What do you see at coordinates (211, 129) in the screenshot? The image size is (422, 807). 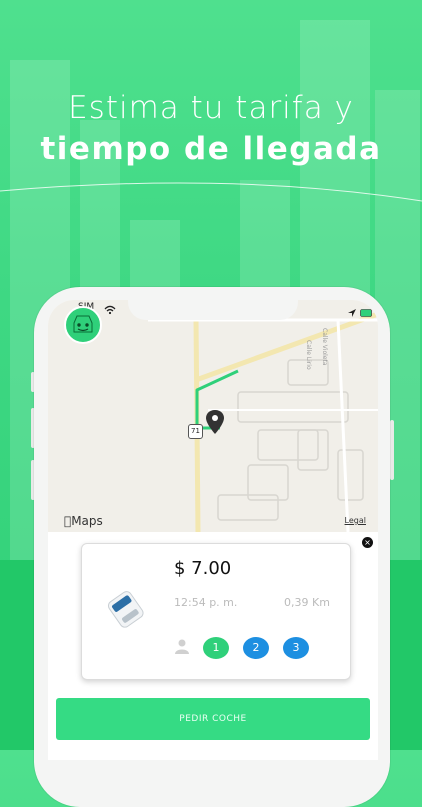 I see `headline: Estima tu tarifa y tiempo de llegada` at bounding box center [211, 129].